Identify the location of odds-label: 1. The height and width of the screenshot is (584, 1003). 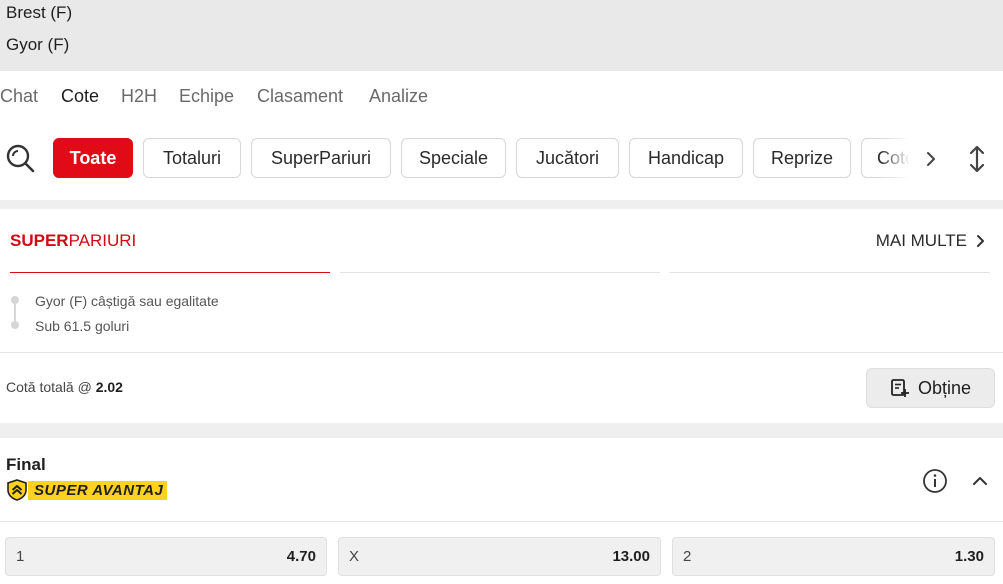
(20, 556).